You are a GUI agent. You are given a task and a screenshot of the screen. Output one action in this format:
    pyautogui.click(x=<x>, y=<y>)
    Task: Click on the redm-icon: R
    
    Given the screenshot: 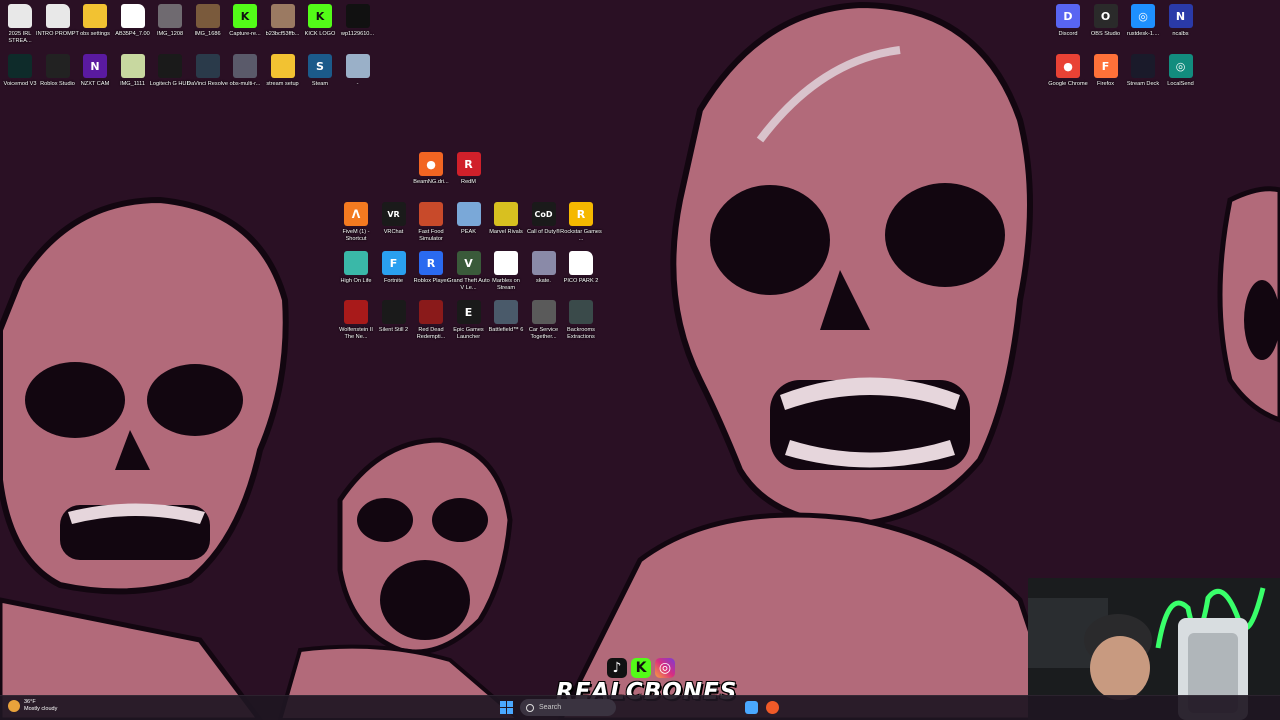 What is the action you would take?
    pyautogui.click(x=468, y=164)
    